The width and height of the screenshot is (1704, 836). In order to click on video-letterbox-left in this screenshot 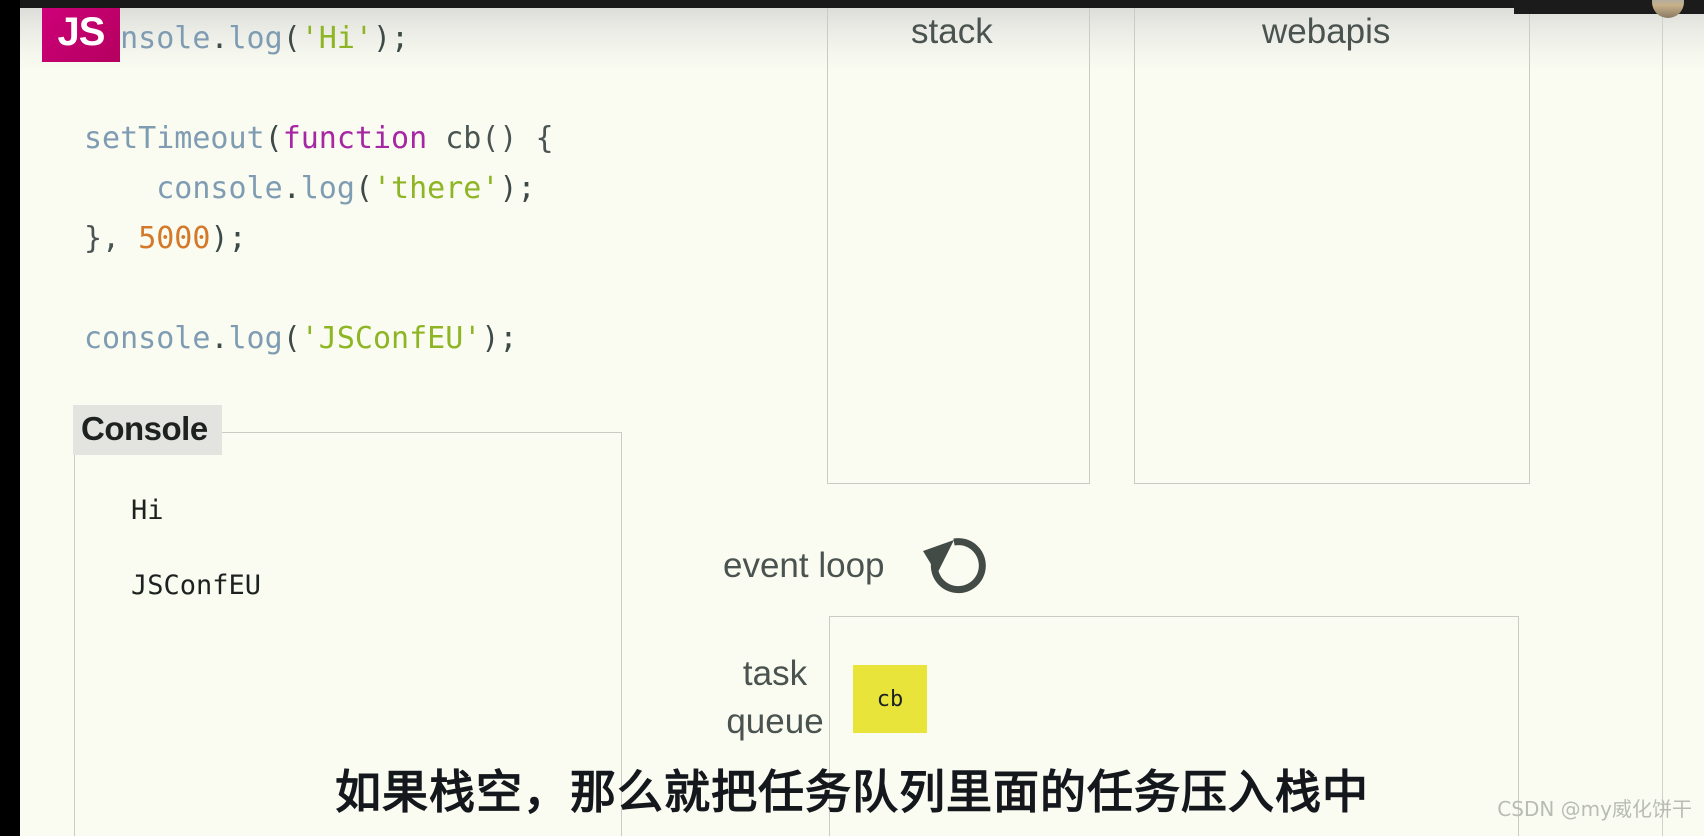, I will do `click(10, 418)`.